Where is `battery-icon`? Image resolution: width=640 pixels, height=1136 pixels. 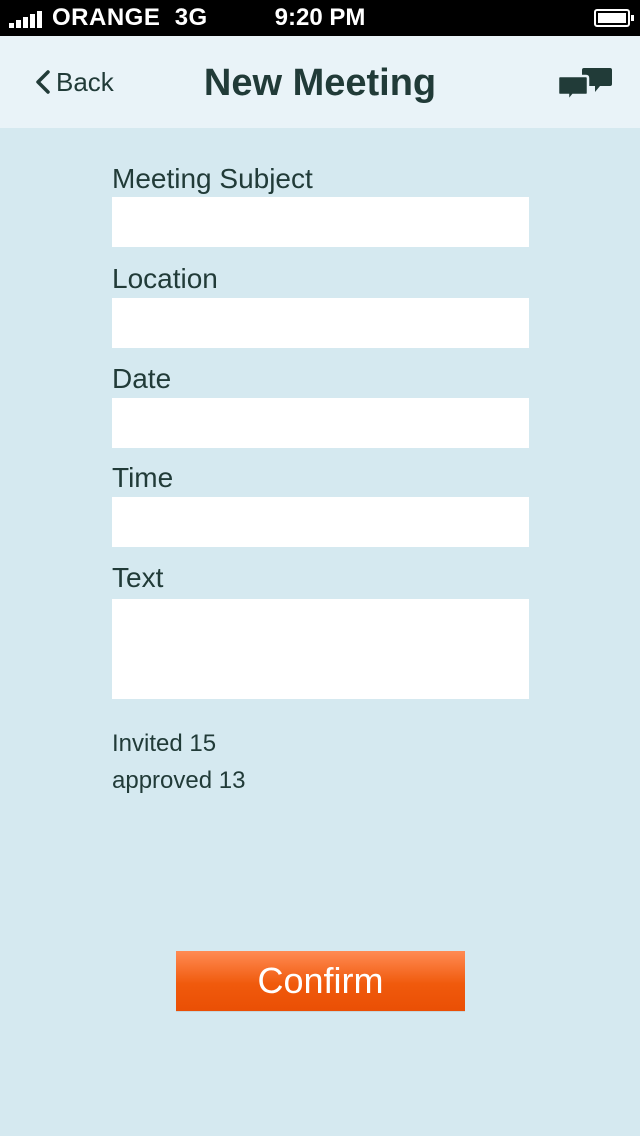
battery-icon is located at coordinates (614, 18).